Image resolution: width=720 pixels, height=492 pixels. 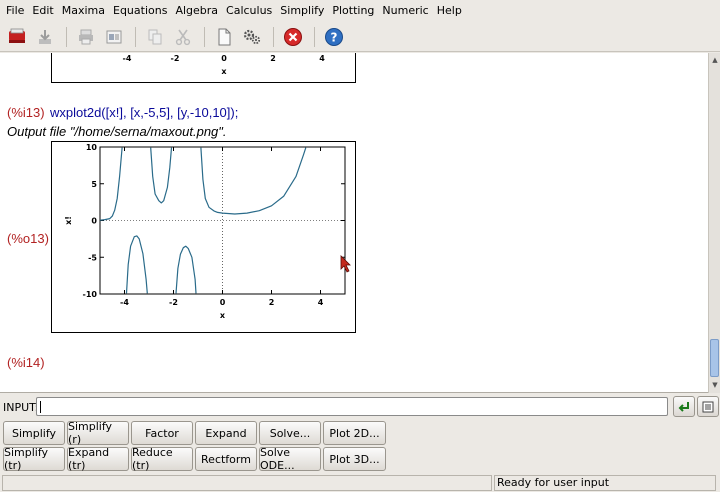 I want to click on enter-icon, so click(x=683, y=406).